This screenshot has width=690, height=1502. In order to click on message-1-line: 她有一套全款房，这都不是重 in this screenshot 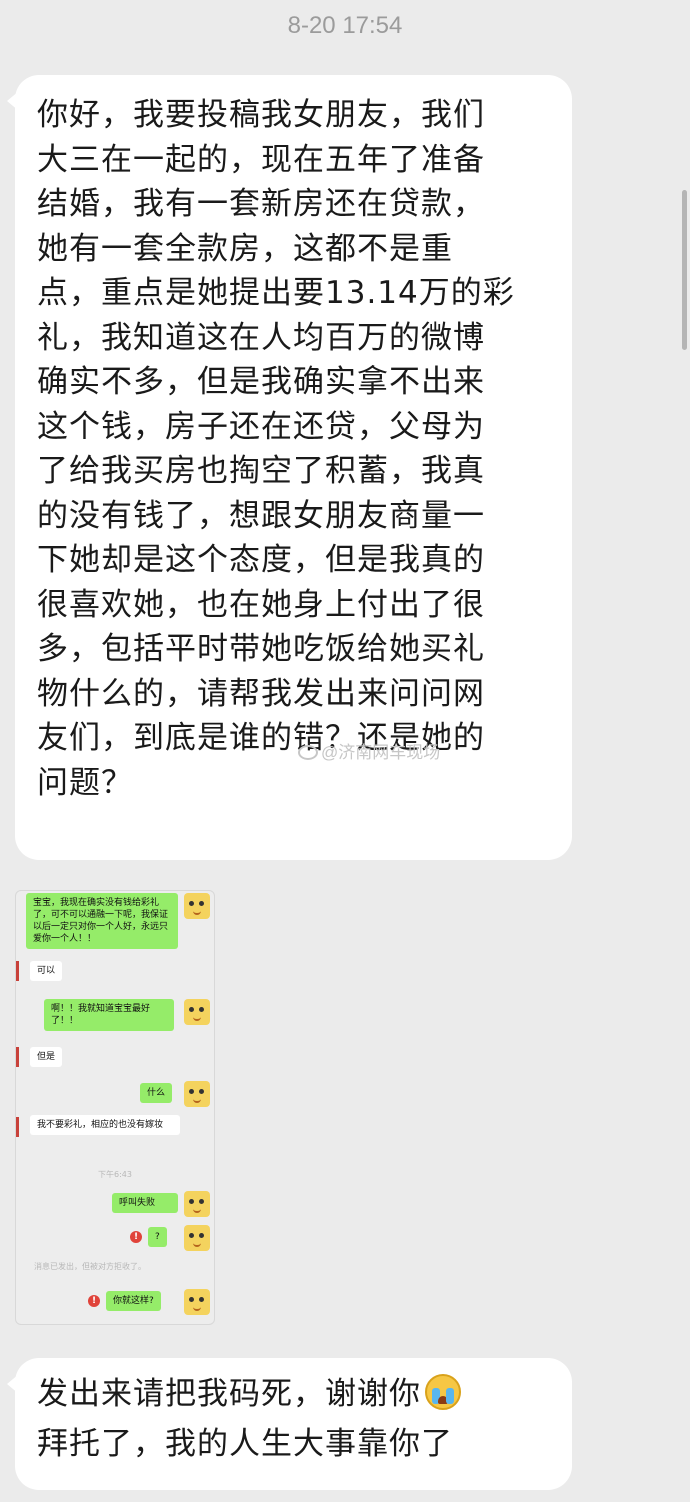, I will do `click(245, 248)`.